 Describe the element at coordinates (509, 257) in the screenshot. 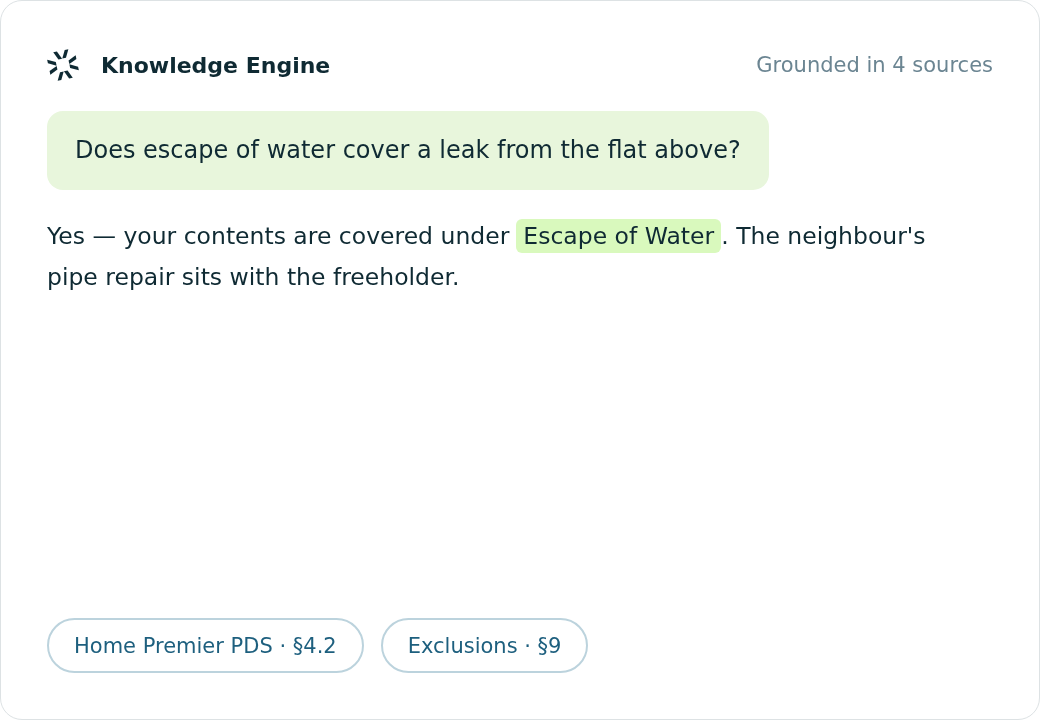

I see `answer-text: Yes — your contents are covered under Escape of Water . The neighbour's pipe repair sits with the freeholder.` at that location.